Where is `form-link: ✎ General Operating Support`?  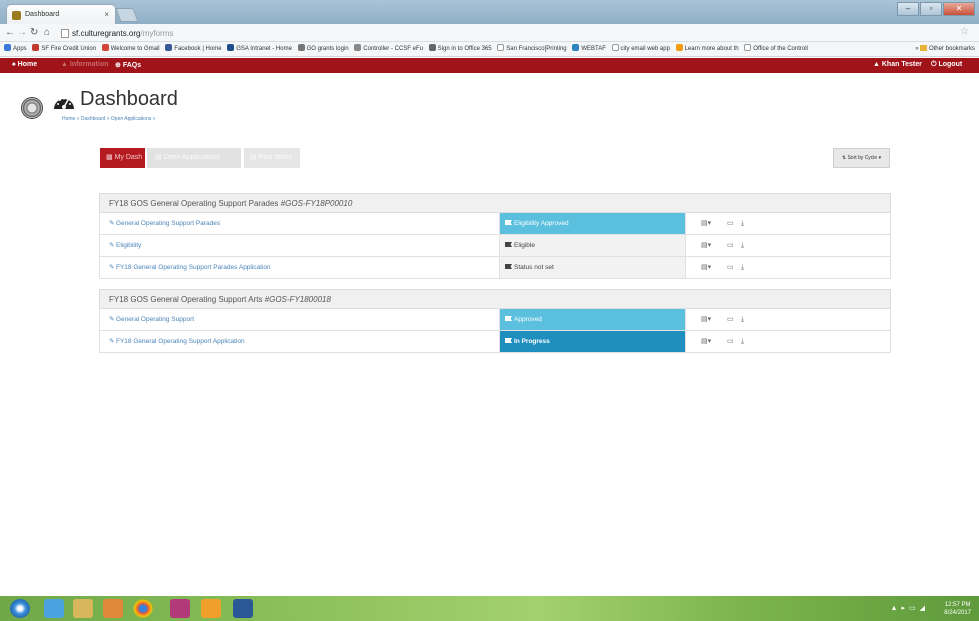
form-link: ✎ General Operating Support is located at coordinates (300, 319).